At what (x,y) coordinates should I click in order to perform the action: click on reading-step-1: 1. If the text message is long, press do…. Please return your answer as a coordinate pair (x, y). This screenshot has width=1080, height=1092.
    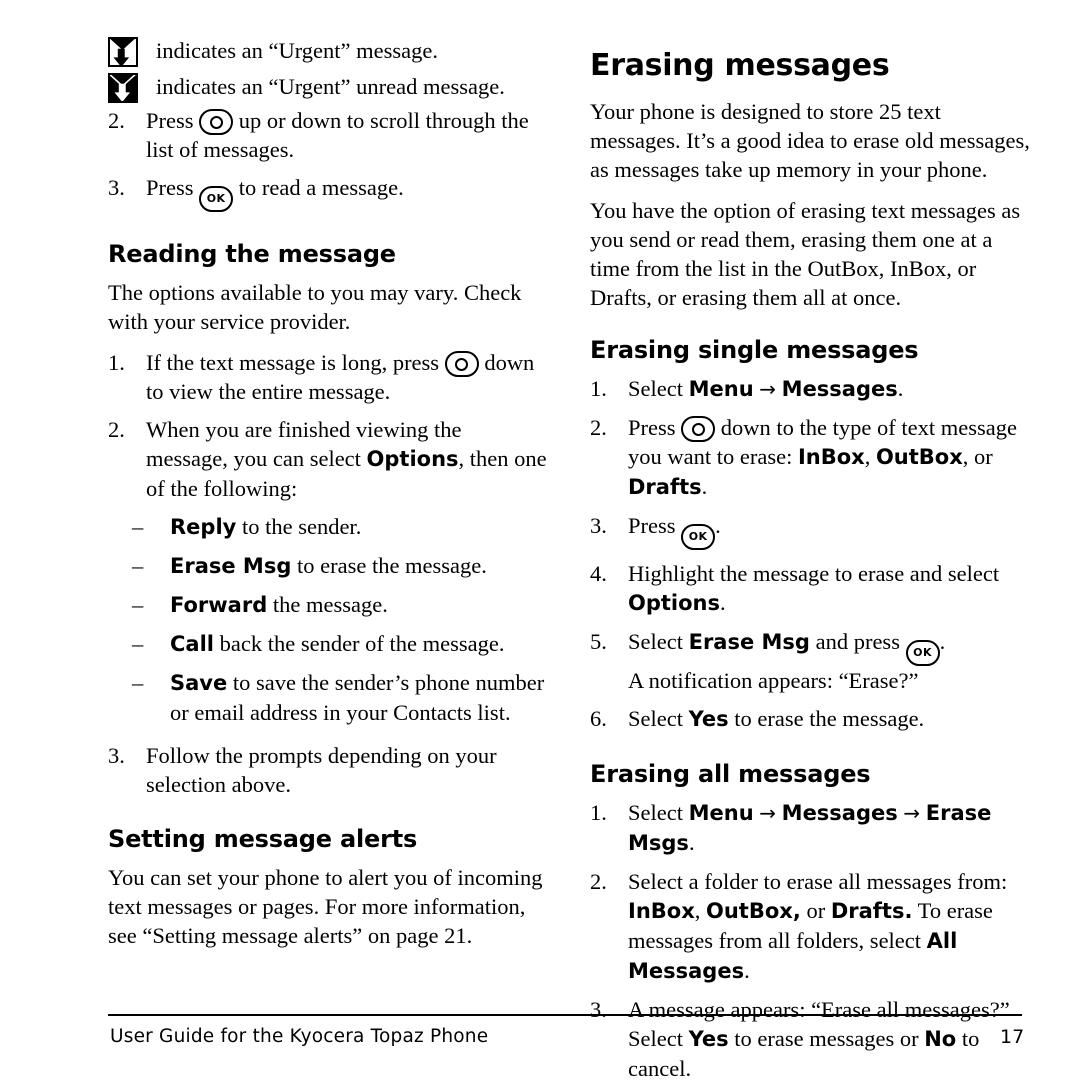
    Looking at the image, I should click on (328, 377).